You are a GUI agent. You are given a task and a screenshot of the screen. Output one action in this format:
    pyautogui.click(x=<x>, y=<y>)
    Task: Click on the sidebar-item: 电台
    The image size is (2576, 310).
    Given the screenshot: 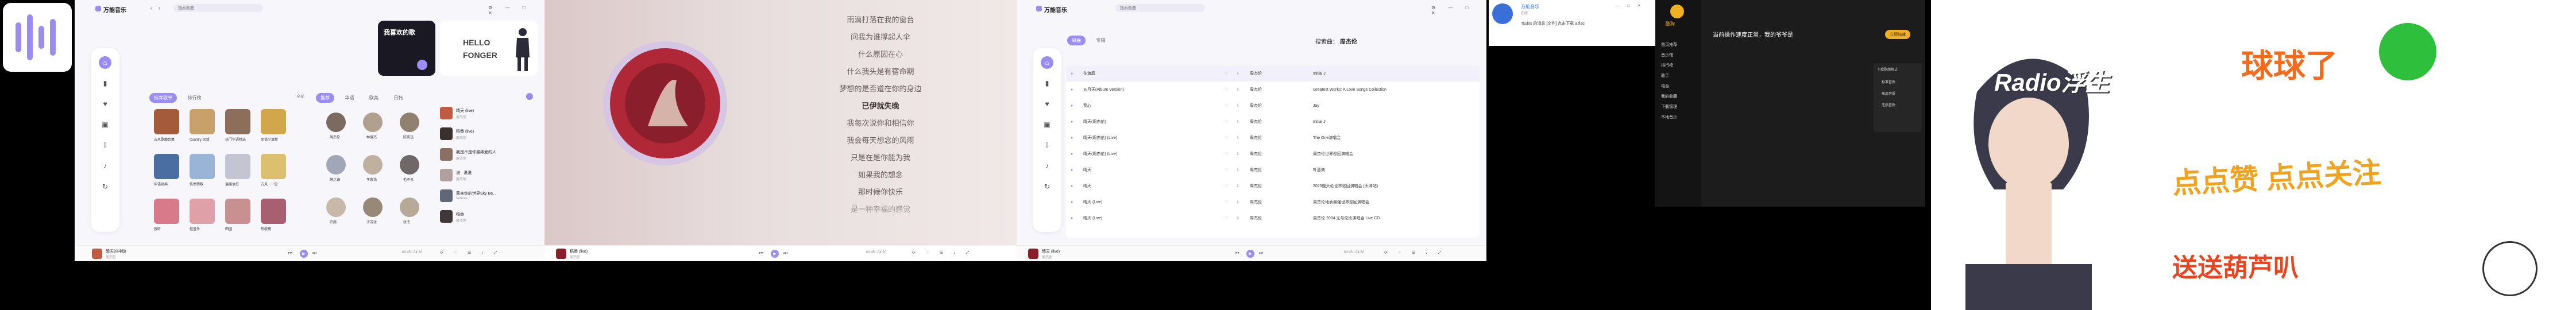 What is the action you would take?
    pyautogui.click(x=1669, y=87)
    